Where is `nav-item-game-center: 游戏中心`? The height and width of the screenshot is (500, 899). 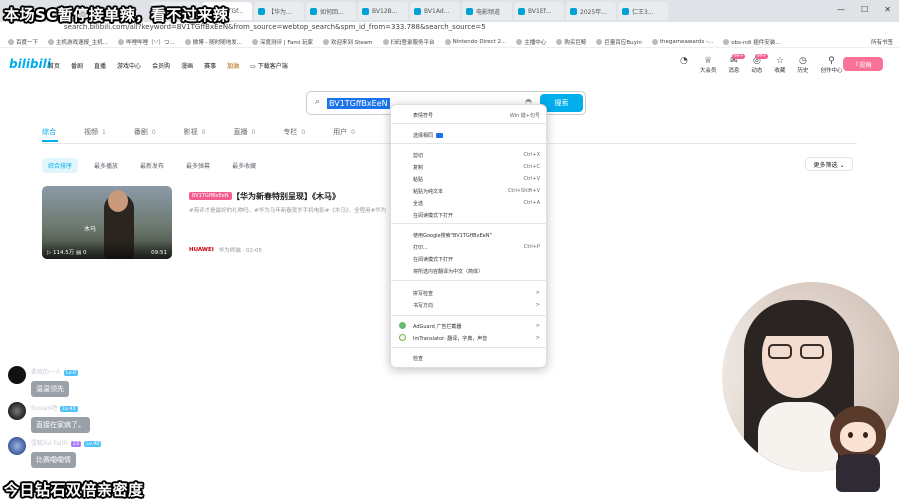
nav-item-game-center: 游戏中心 is located at coordinates (129, 65).